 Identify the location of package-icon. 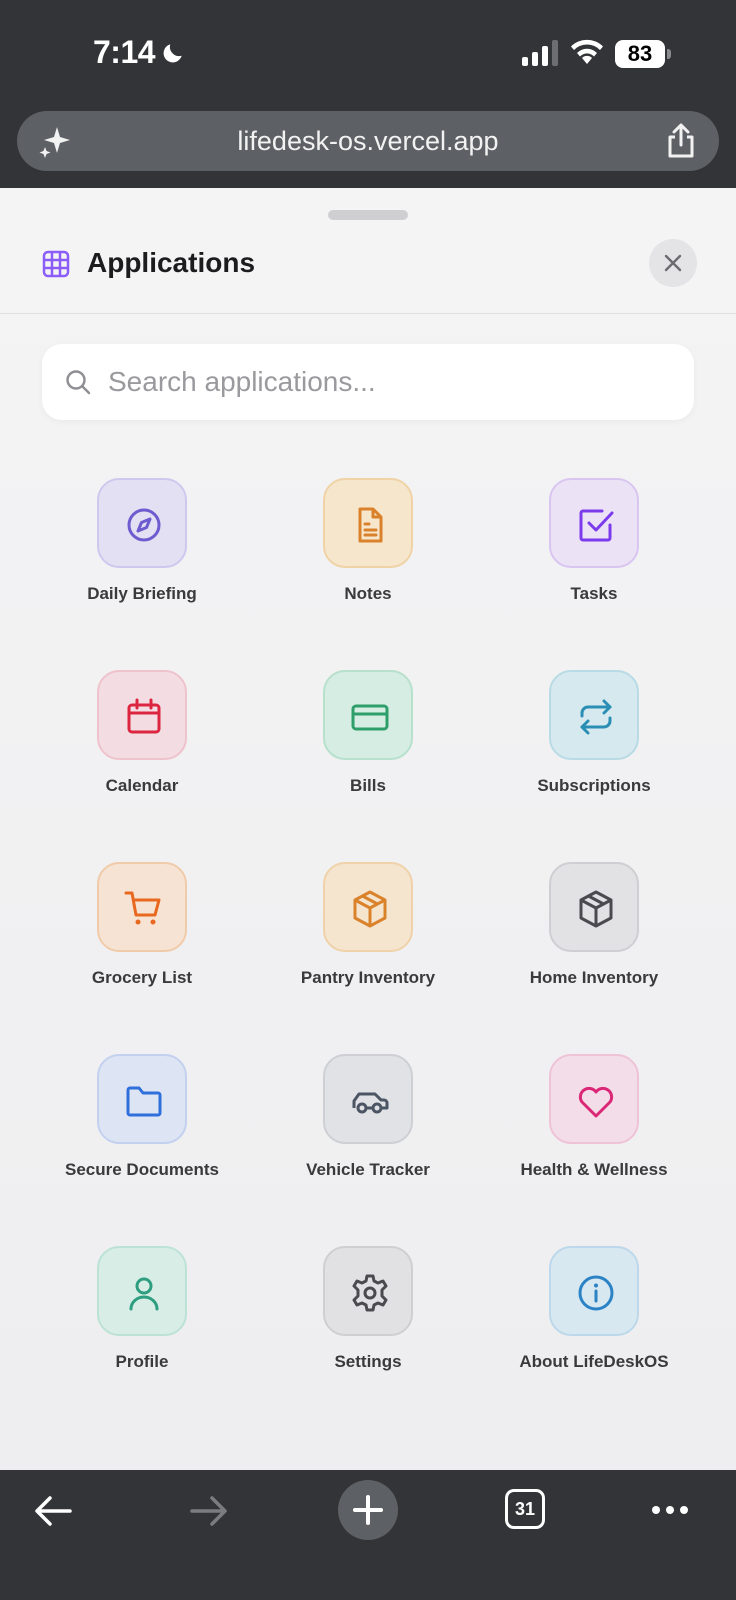
(370, 909).